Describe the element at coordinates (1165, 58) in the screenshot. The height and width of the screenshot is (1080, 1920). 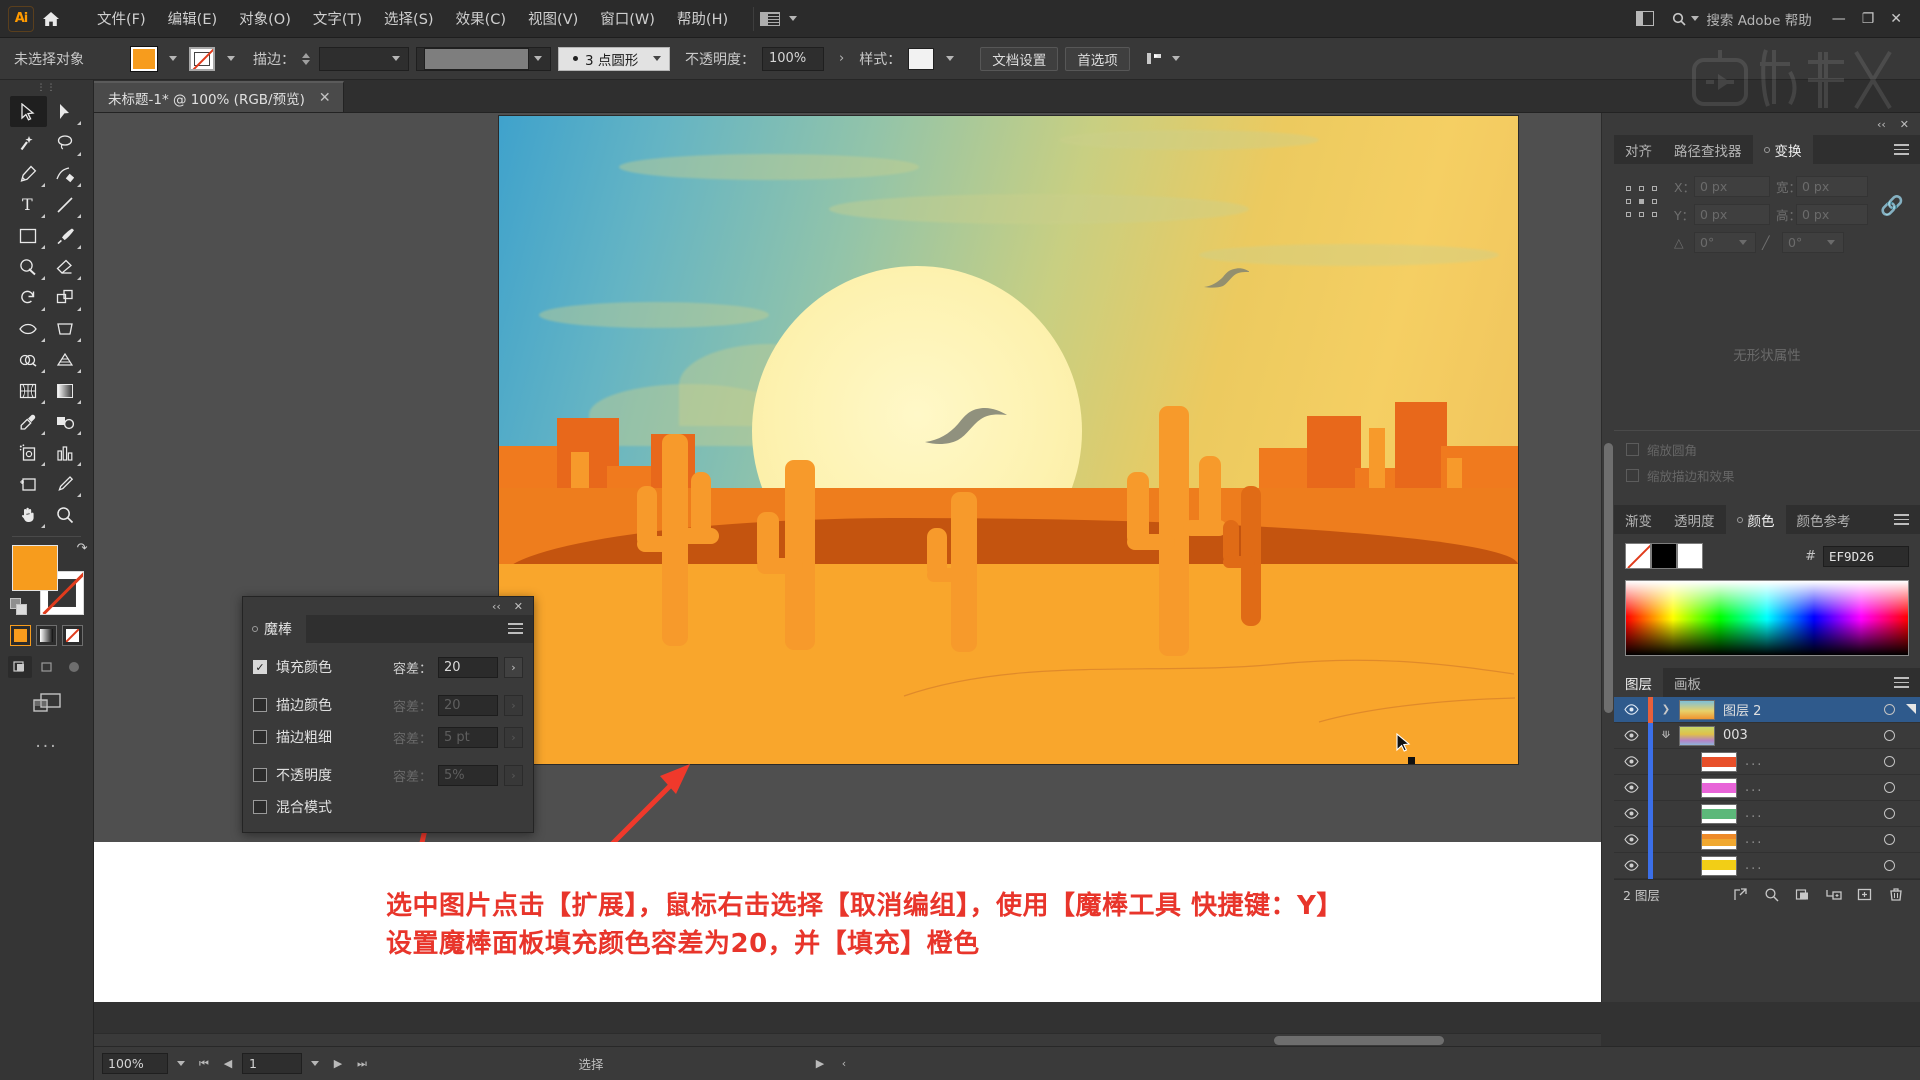
I see `align-control` at that location.